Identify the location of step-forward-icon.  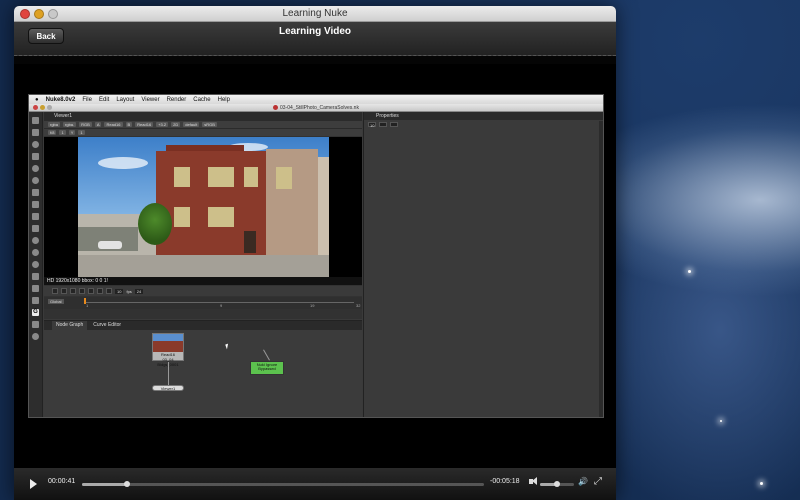
(100, 291).